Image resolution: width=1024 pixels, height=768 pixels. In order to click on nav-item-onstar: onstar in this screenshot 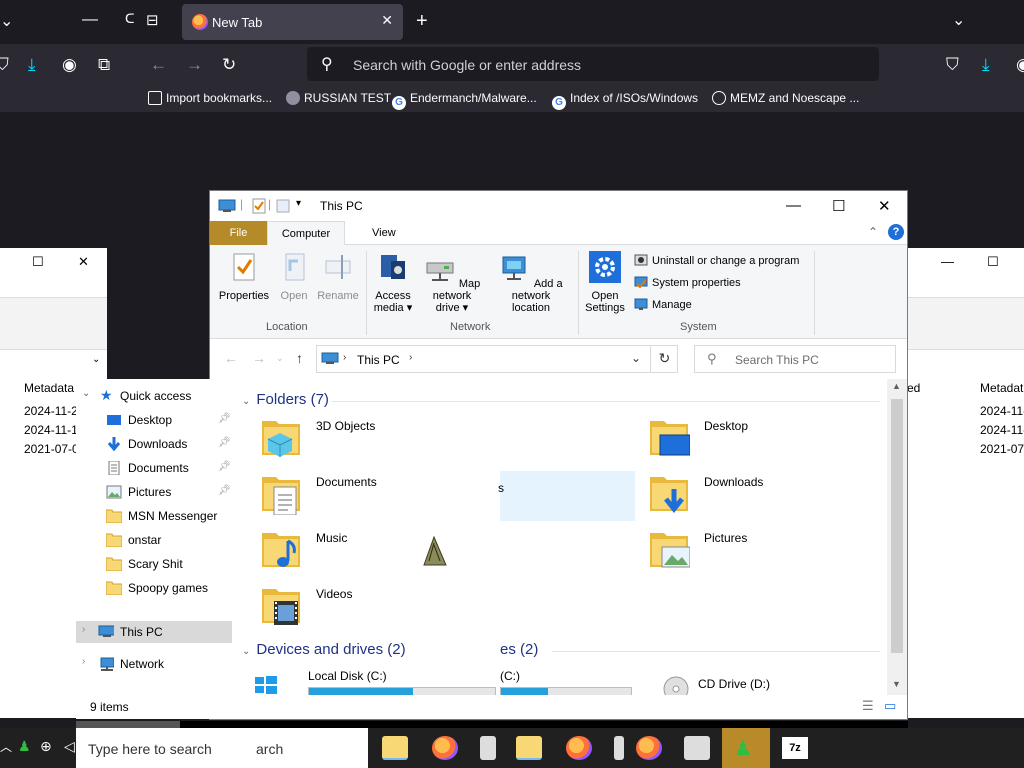, I will do `click(154, 540)`.